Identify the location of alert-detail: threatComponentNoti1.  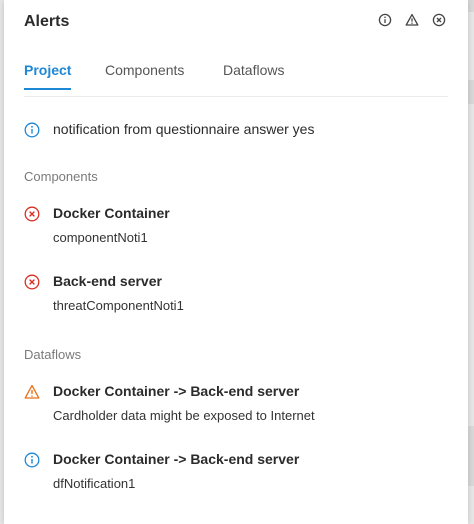
(118, 305).